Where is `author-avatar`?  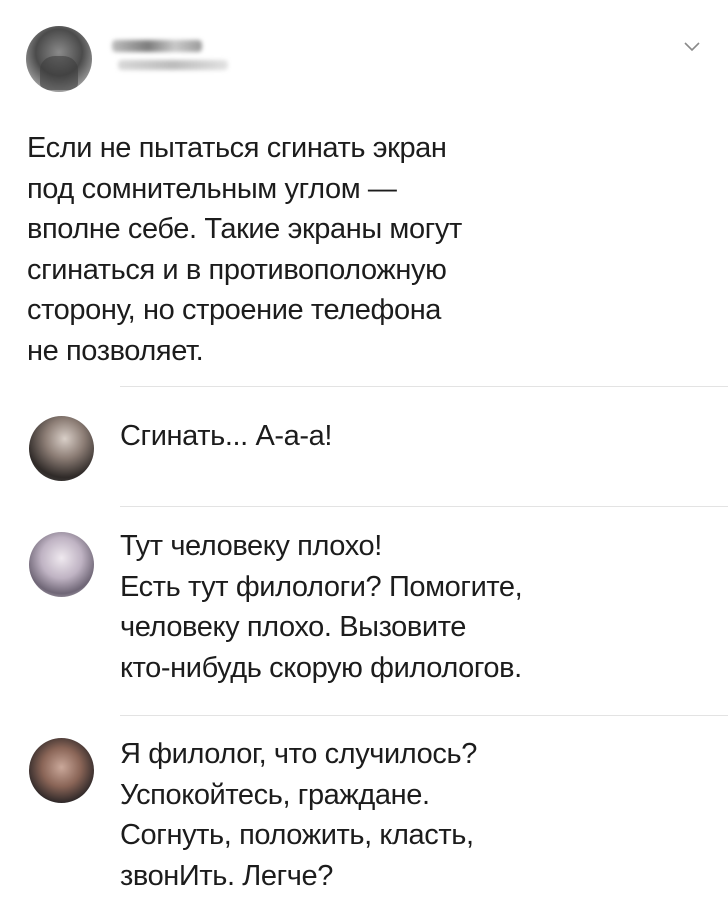 author-avatar is located at coordinates (59, 59).